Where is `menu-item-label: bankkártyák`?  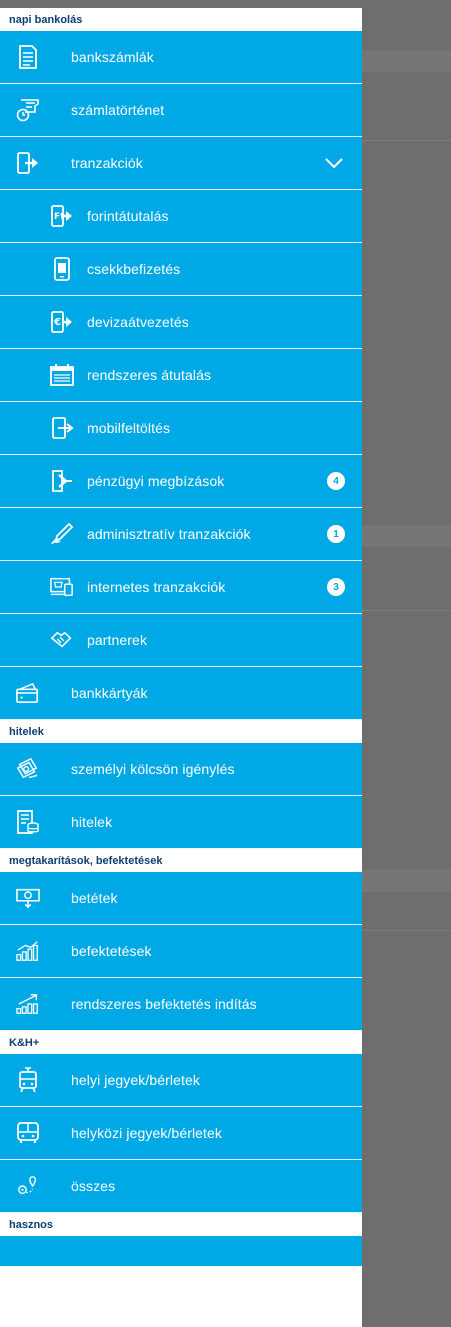 menu-item-label: bankkártyák is located at coordinates (109, 693).